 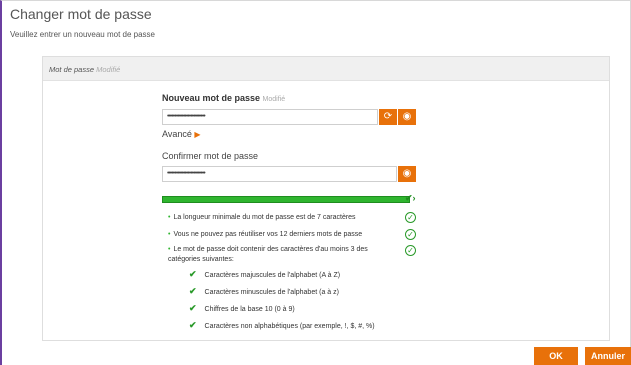 I want to click on new-password-label: Nouveau mot de passe Modifié, so click(x=223, y=98).